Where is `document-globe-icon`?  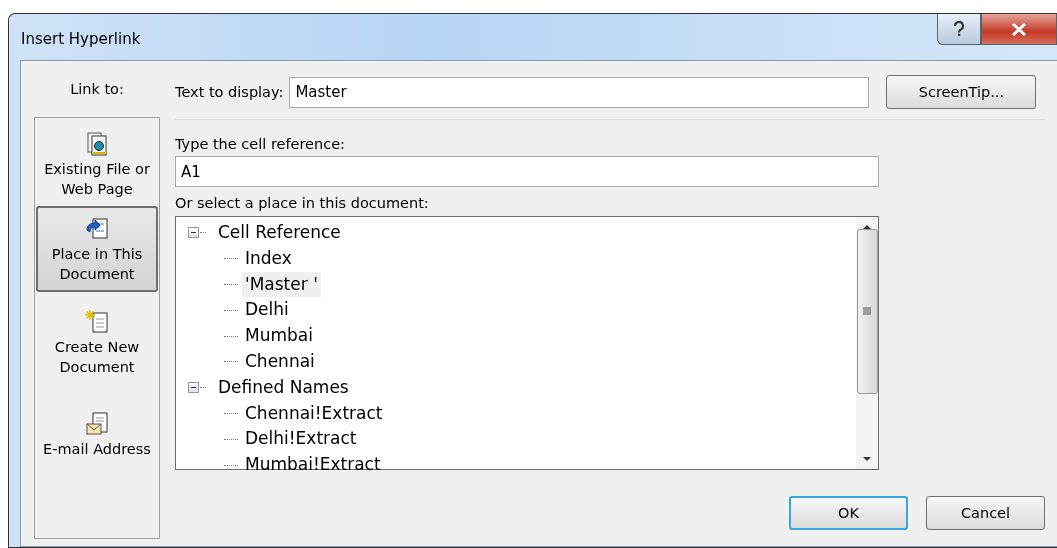 document-globe-icon is located at coordinates (97, 144).